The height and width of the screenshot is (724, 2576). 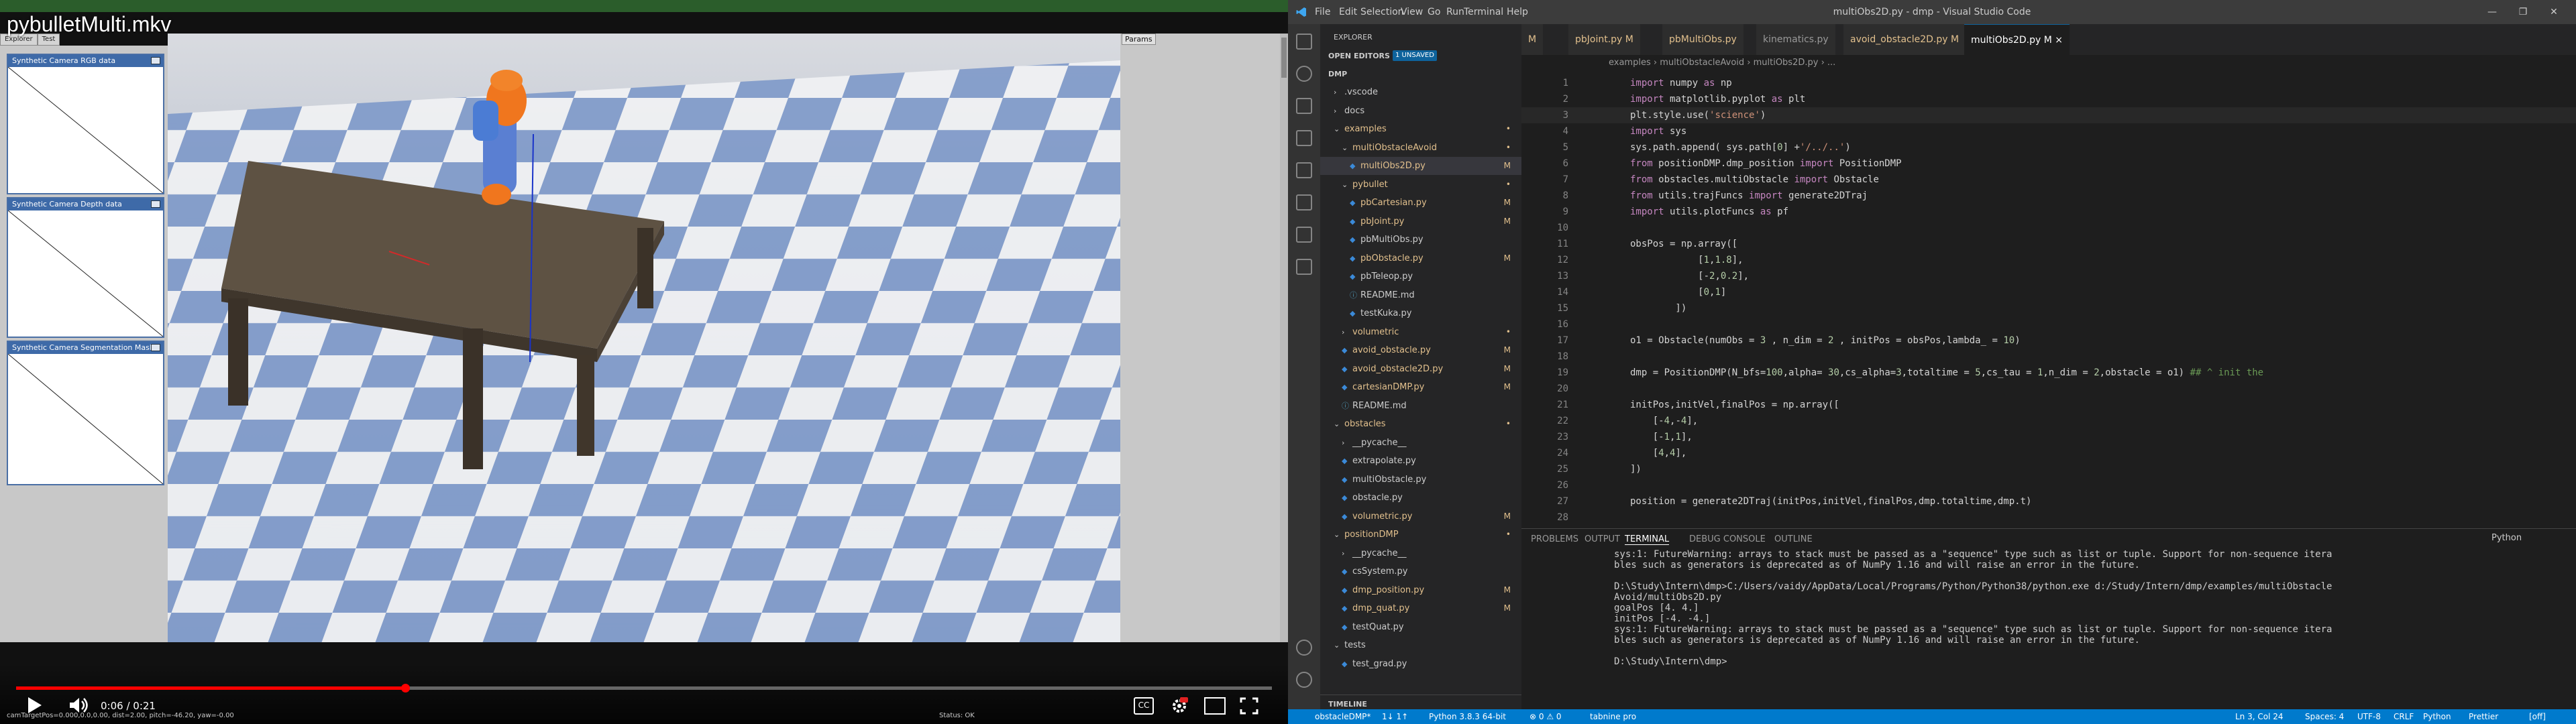 What do you see at coordinates (1345, 590) in the screenshot?
I see `python-file-icon: ◆` at bounding box center [1345, 590].